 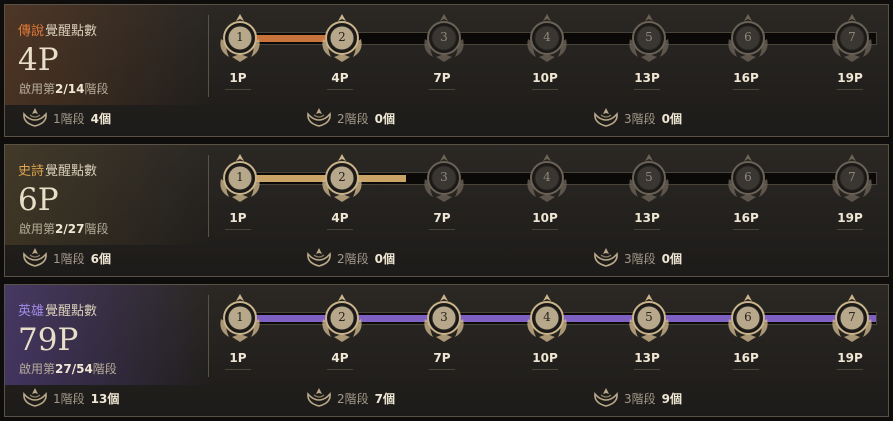 I want to click on panel-title: 傳說覺醒點數, so click(x=57, y=29).